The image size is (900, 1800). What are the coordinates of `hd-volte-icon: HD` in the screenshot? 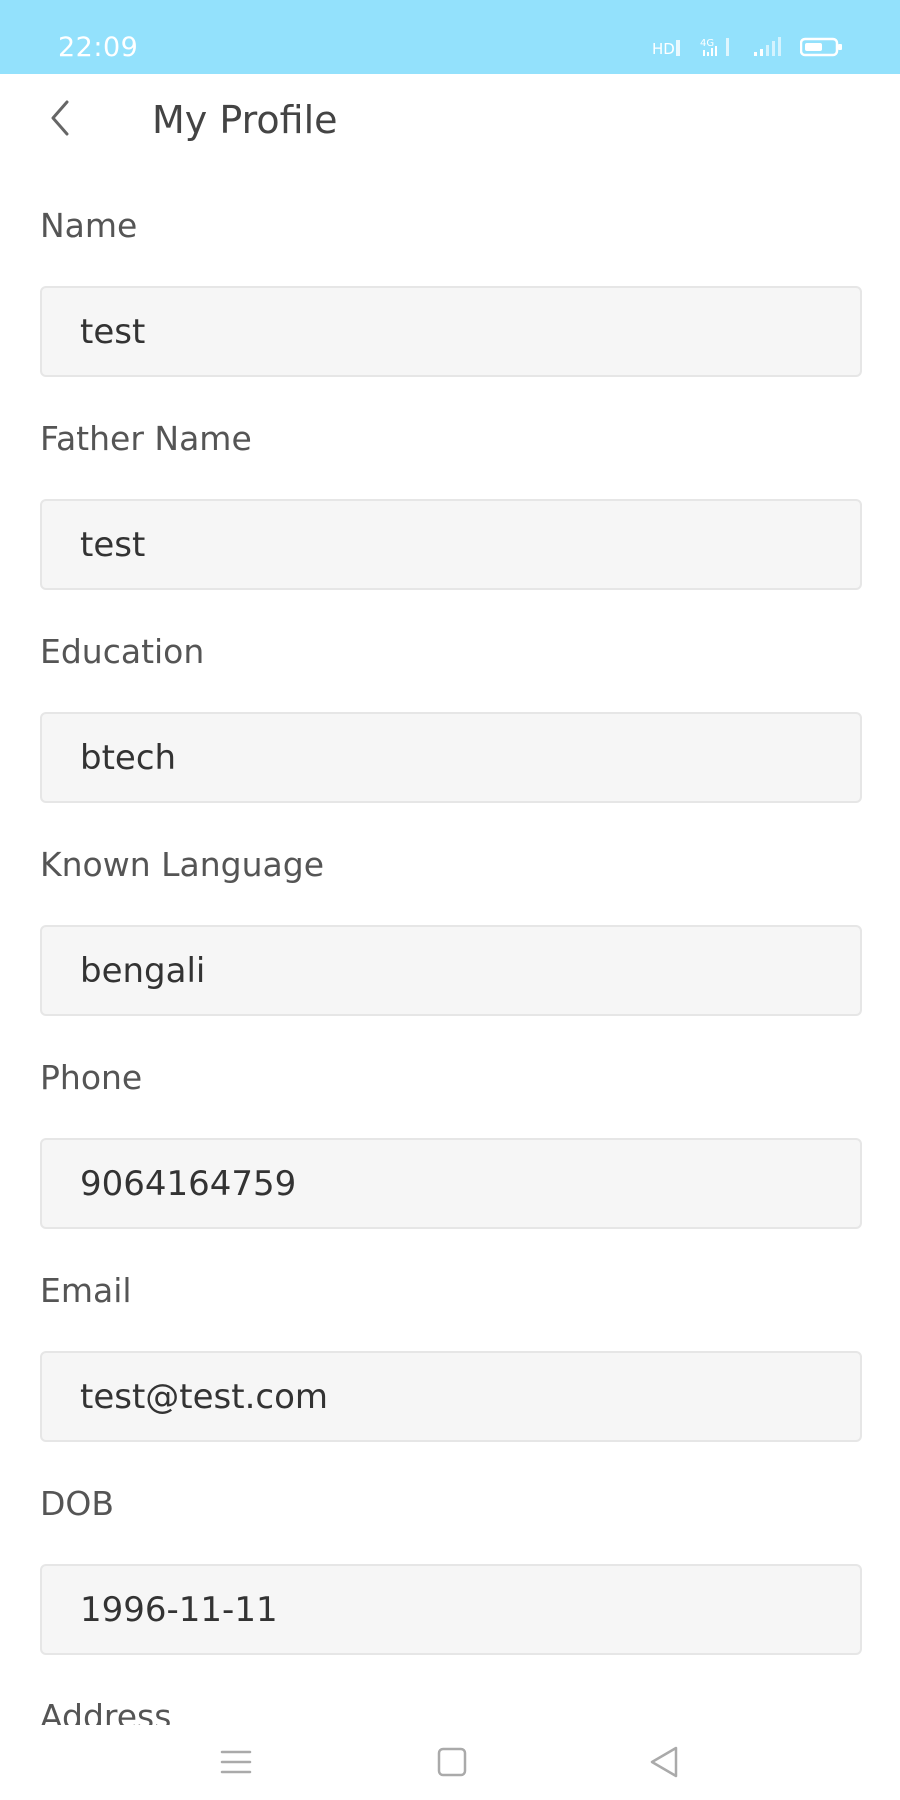 It's located at (667, 47).